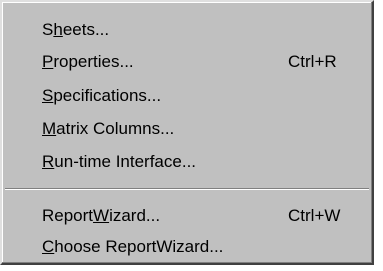  Describe the element at coordinates (187, 189) in the screenshot. I see `menu-separator` at that location.